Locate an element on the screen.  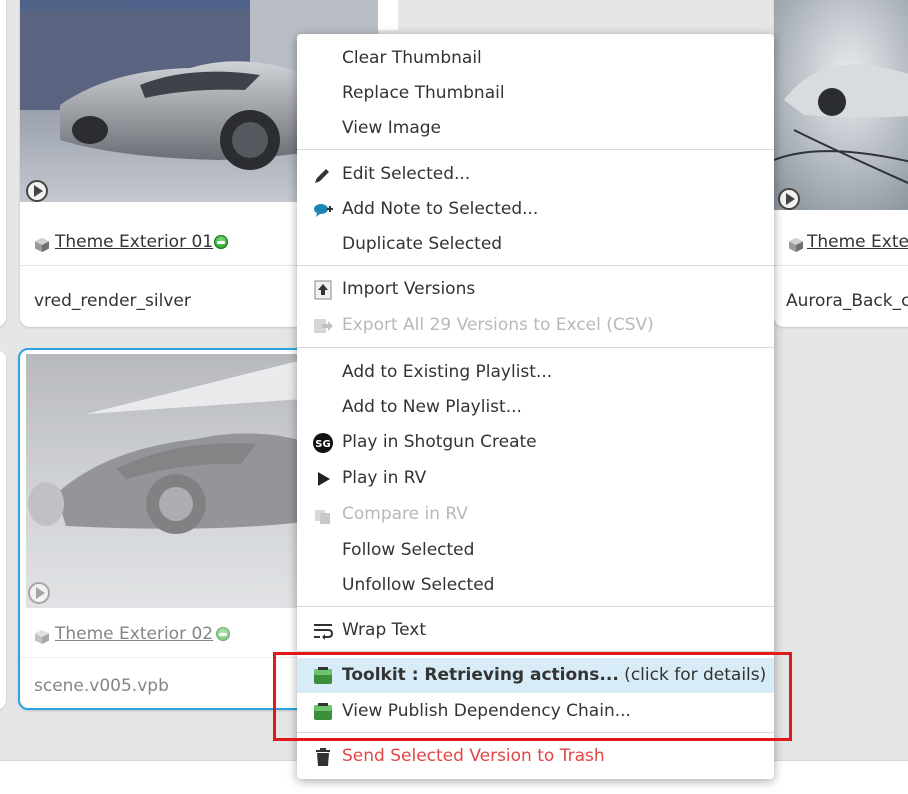
version-code: vred_render_silver is located at coordinates (112, 301).